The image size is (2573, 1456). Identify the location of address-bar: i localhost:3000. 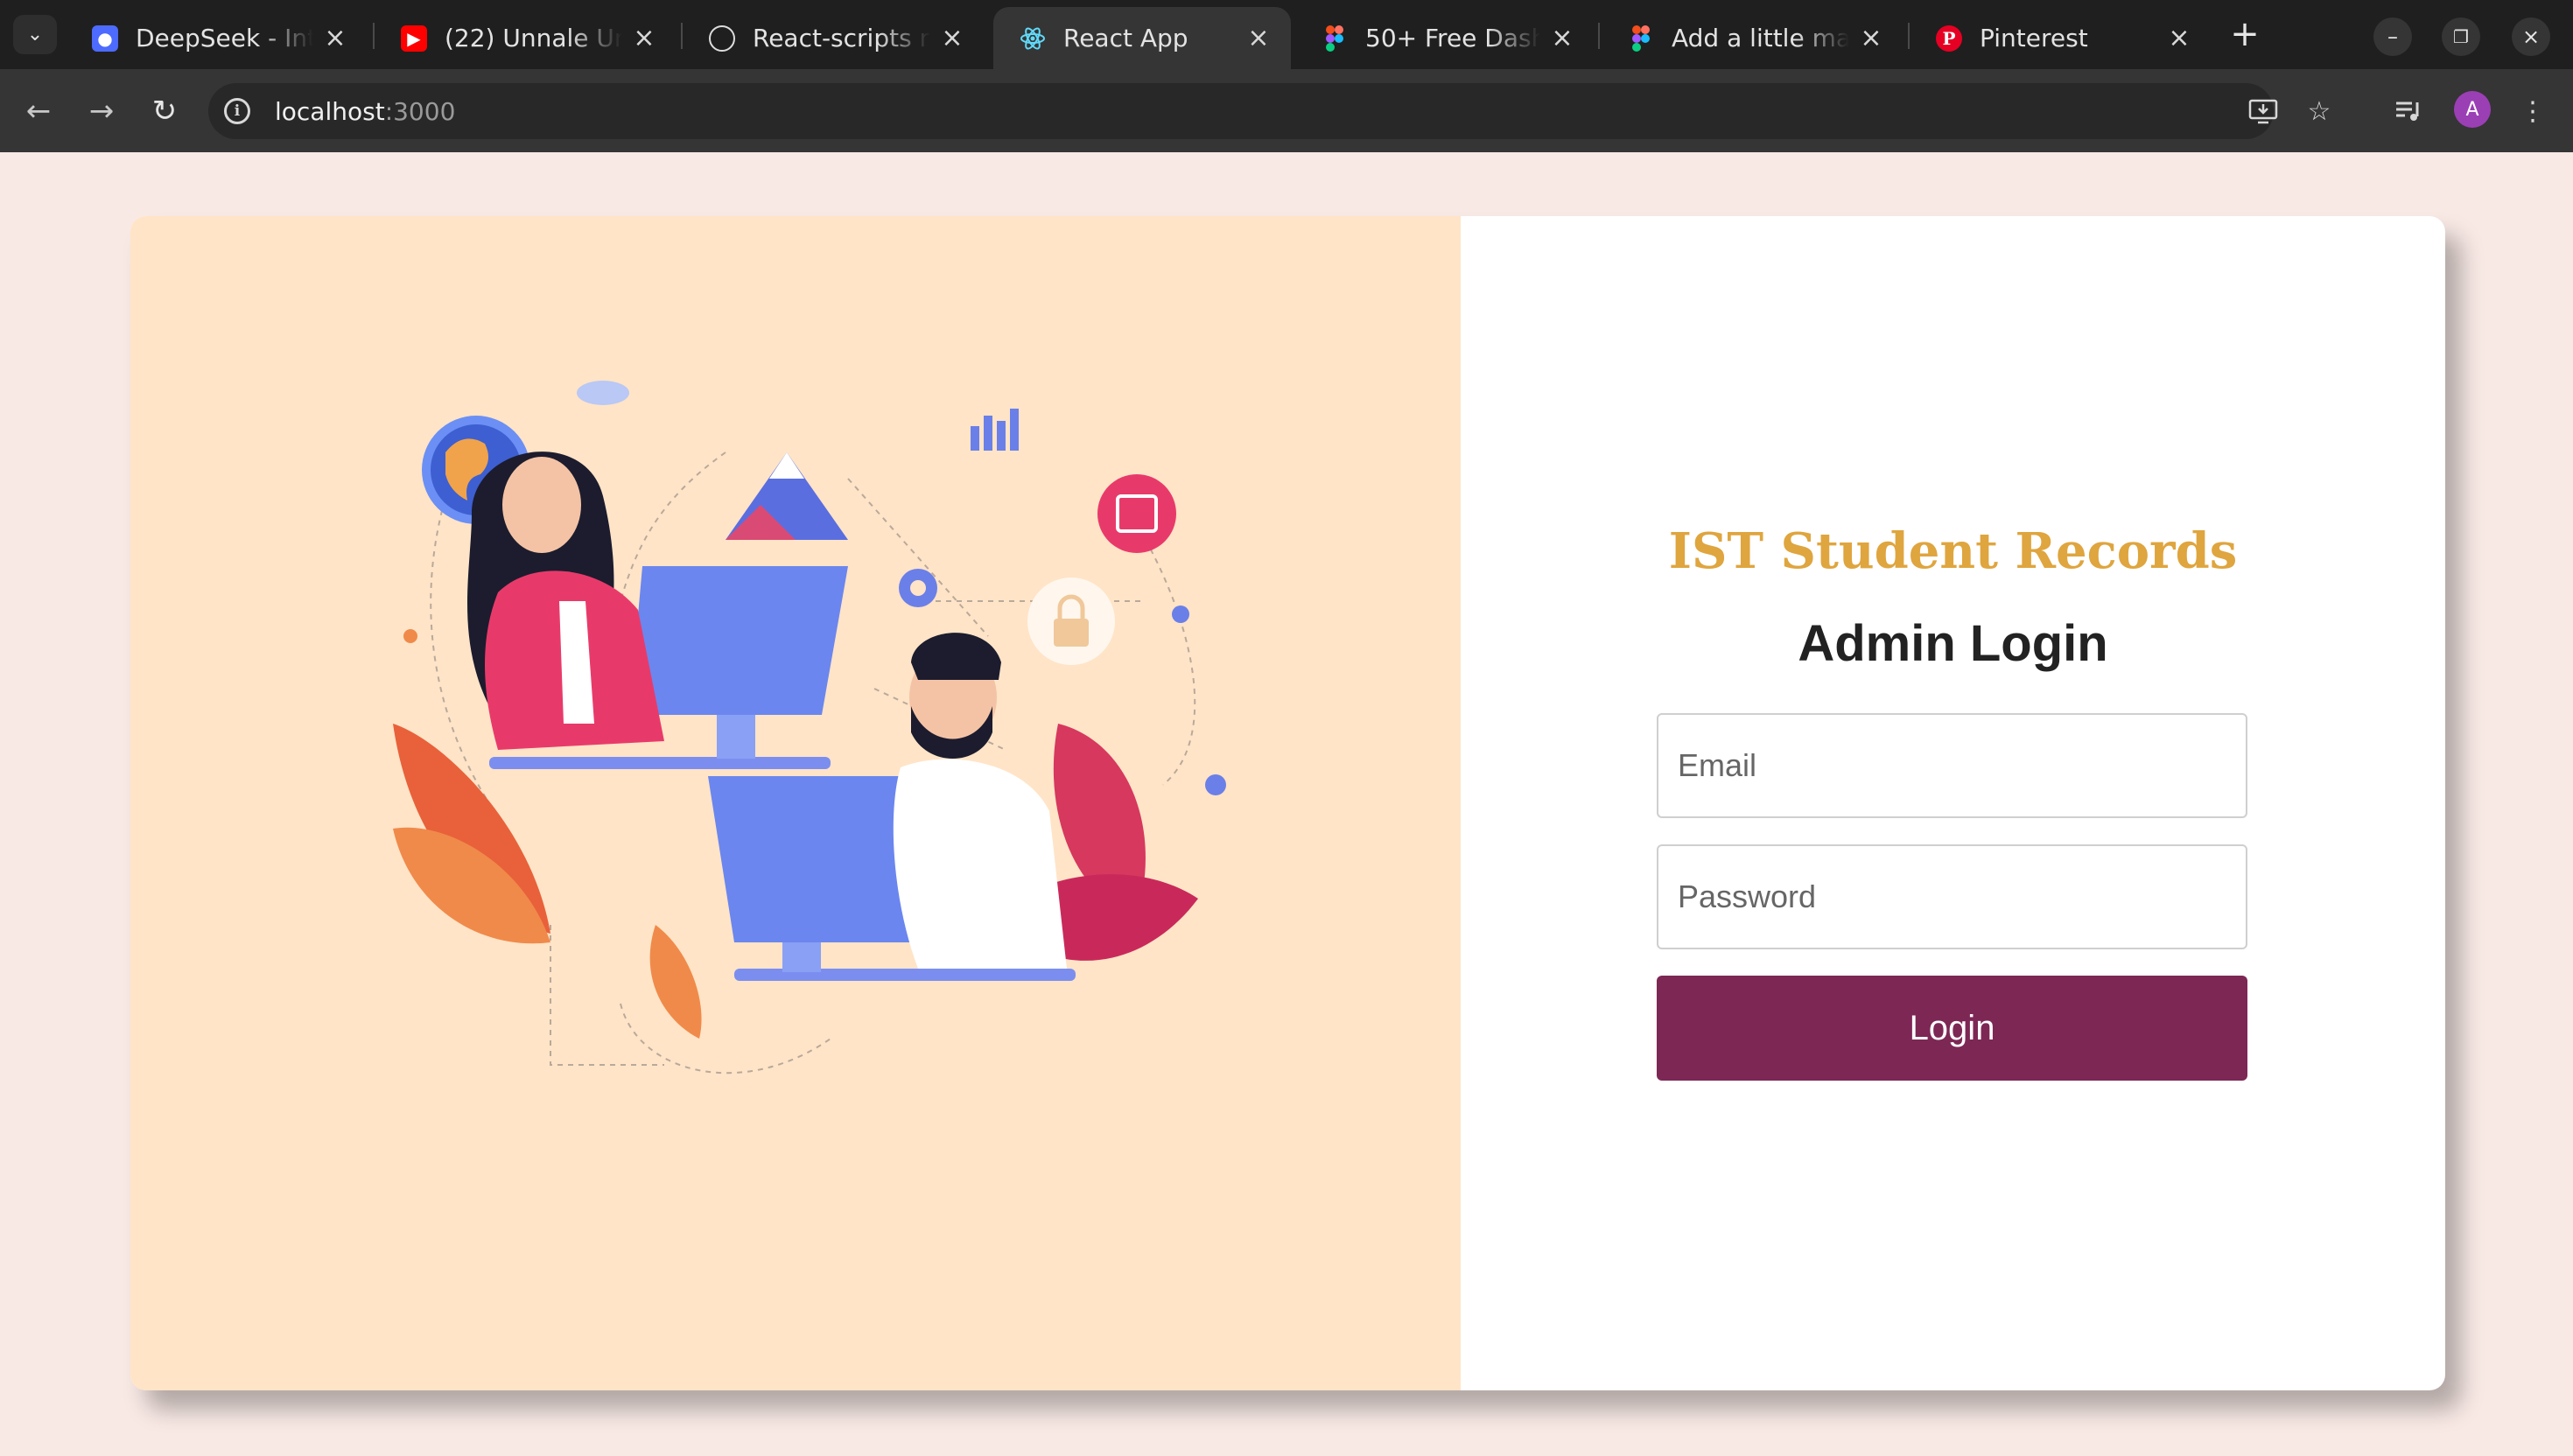
(1241, 111).